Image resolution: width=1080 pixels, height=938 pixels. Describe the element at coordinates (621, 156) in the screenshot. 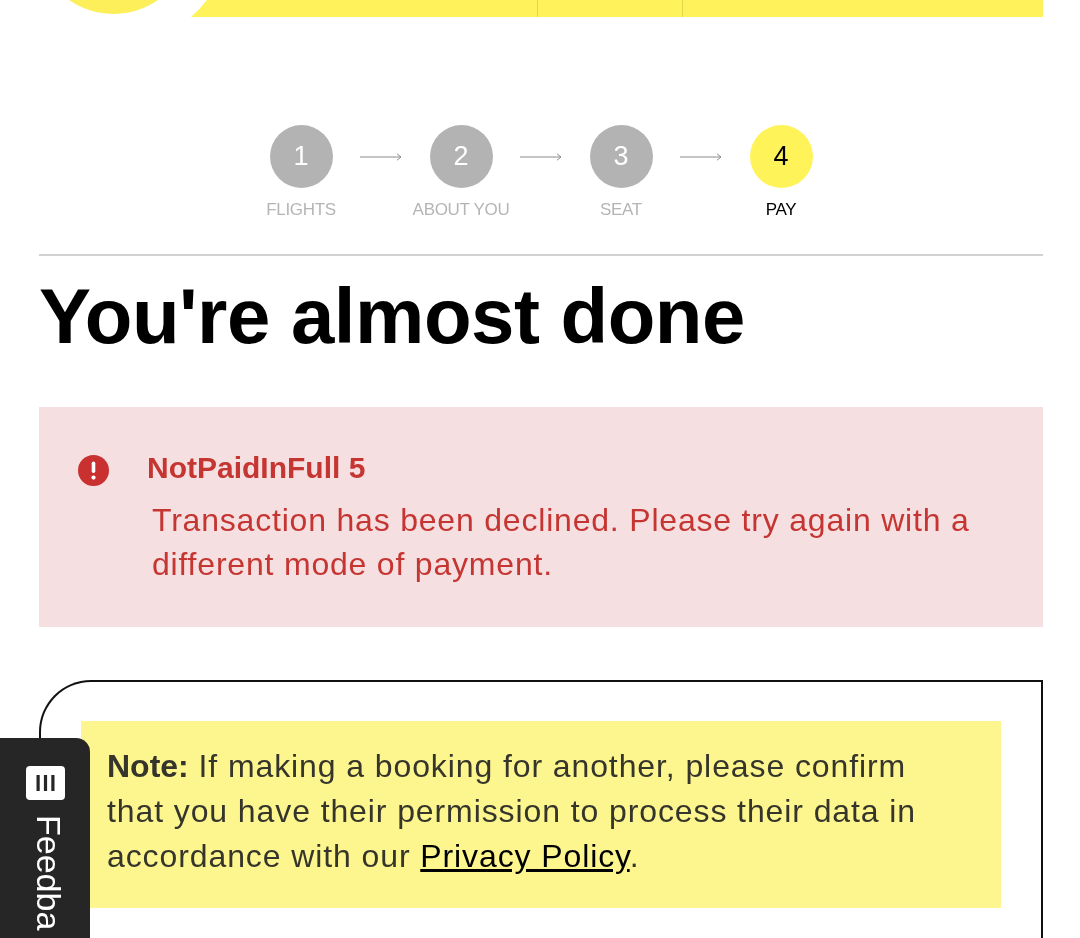

I see `step-number: 3` at that location.